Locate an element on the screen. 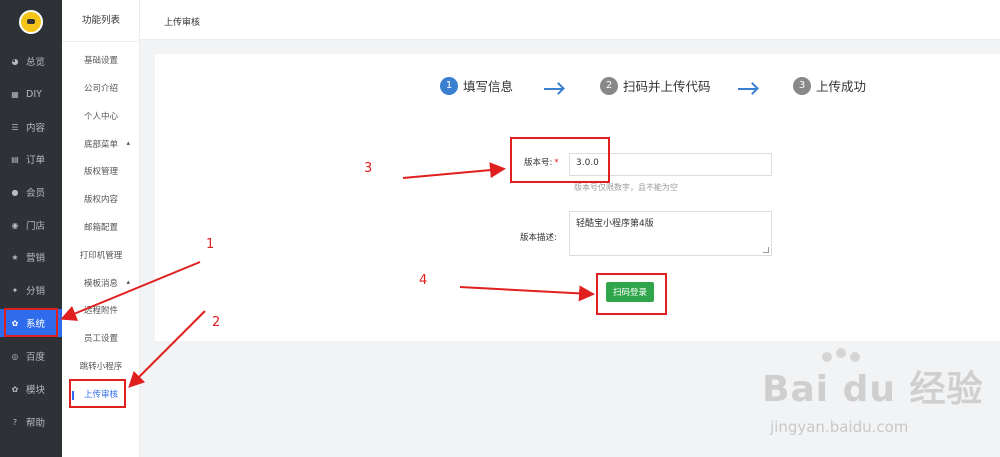 The image size is (1000, 457). submenu-item-label: 模板消息 is located at coordinates (100, 284).